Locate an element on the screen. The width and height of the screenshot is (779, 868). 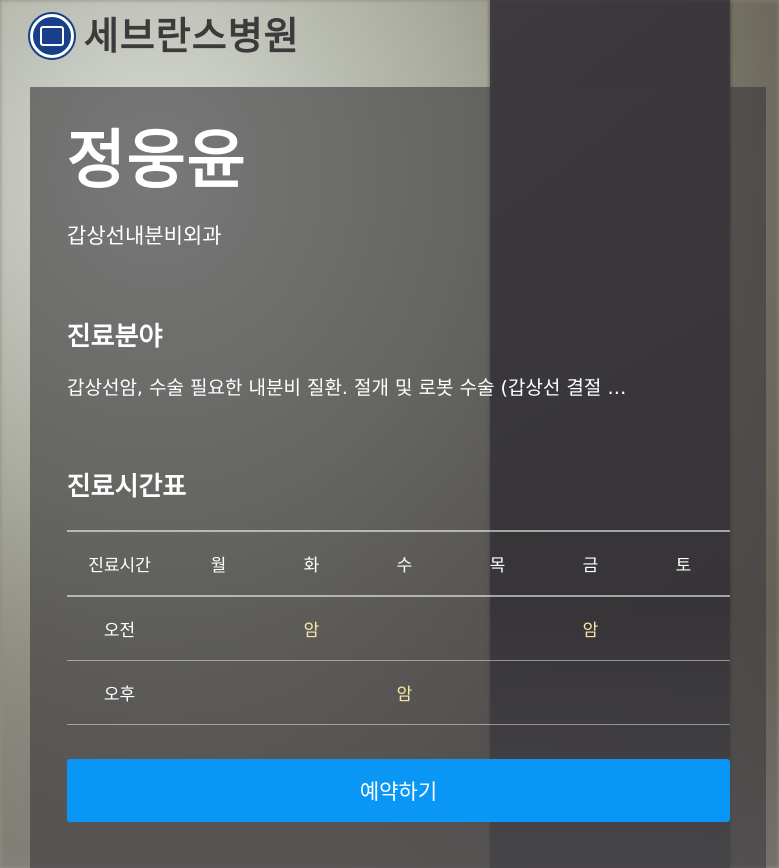
schedule-row-morning: 오전 암 암 is located at coordinates (398, 629).